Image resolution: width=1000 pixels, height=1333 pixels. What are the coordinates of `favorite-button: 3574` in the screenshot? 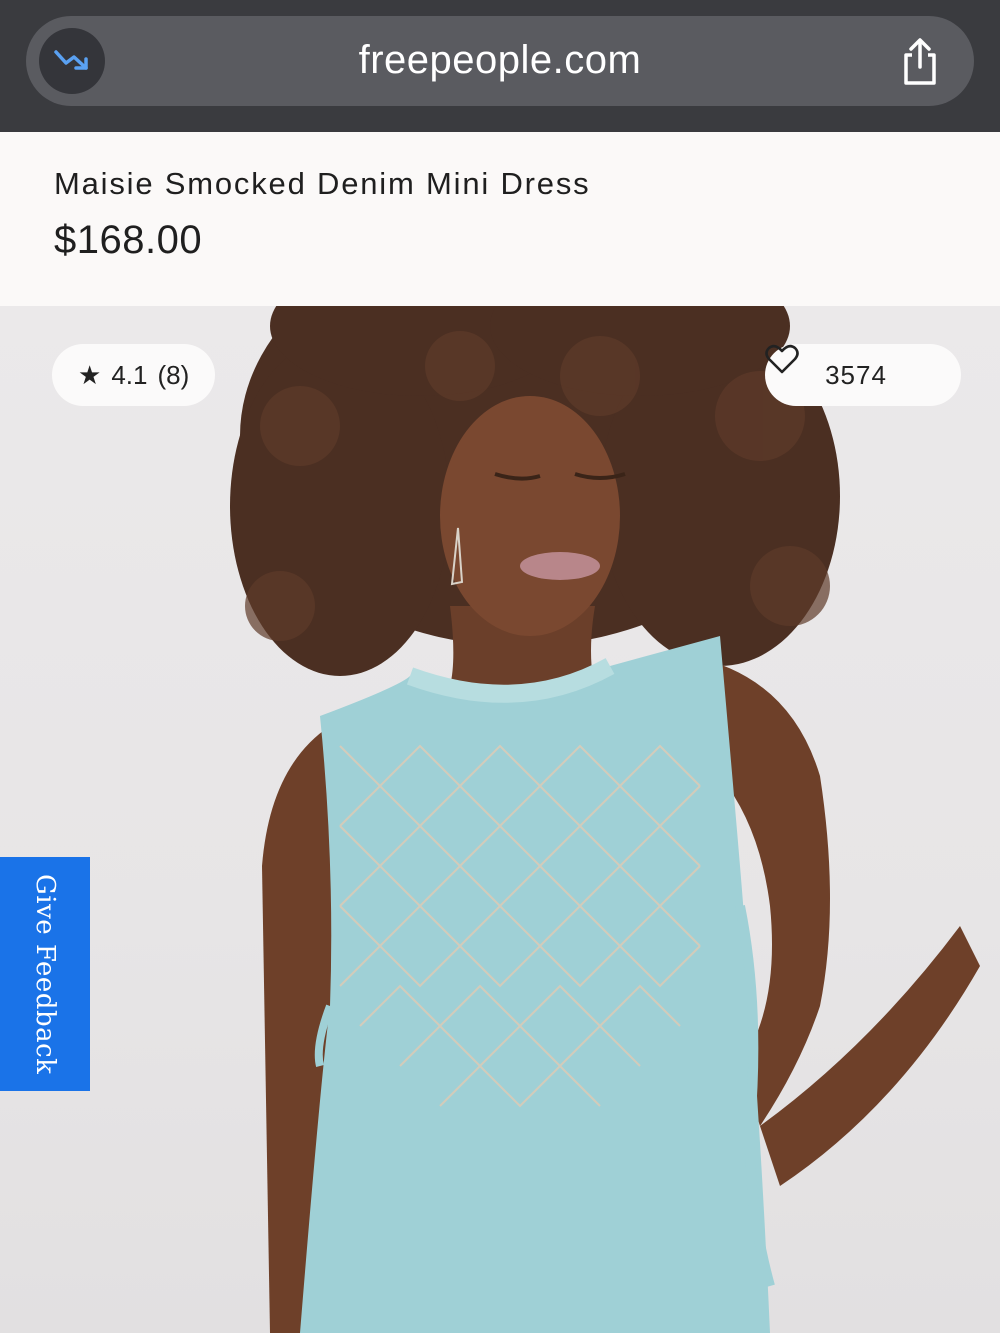 It's located at (863, 375).